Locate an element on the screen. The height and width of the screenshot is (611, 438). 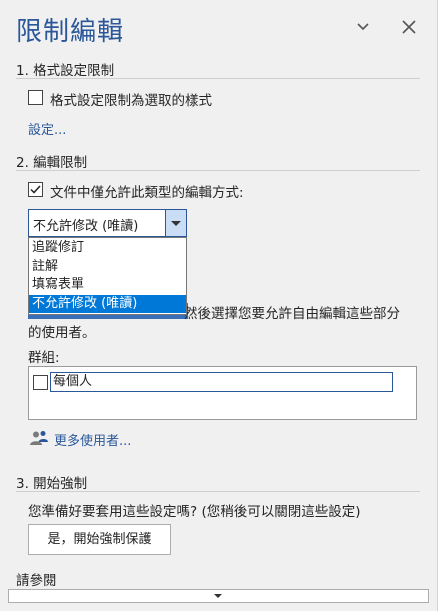
section3-divider is located at coordinates (218, 491).